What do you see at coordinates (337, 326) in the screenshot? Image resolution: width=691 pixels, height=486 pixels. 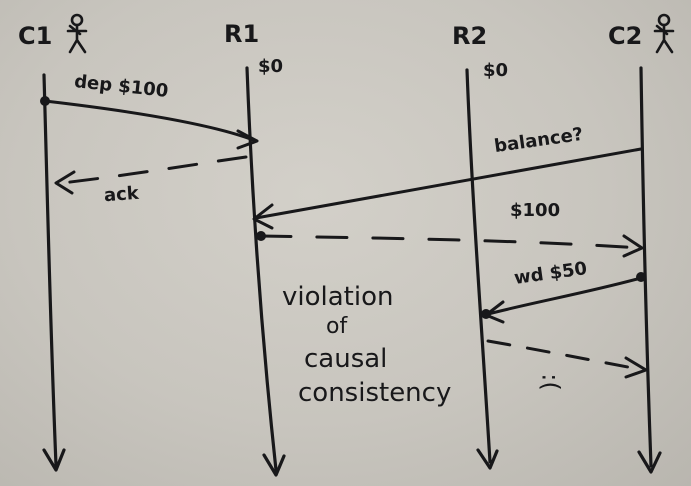 I see `annotation-line2: of` at bounding box center [337, 326].